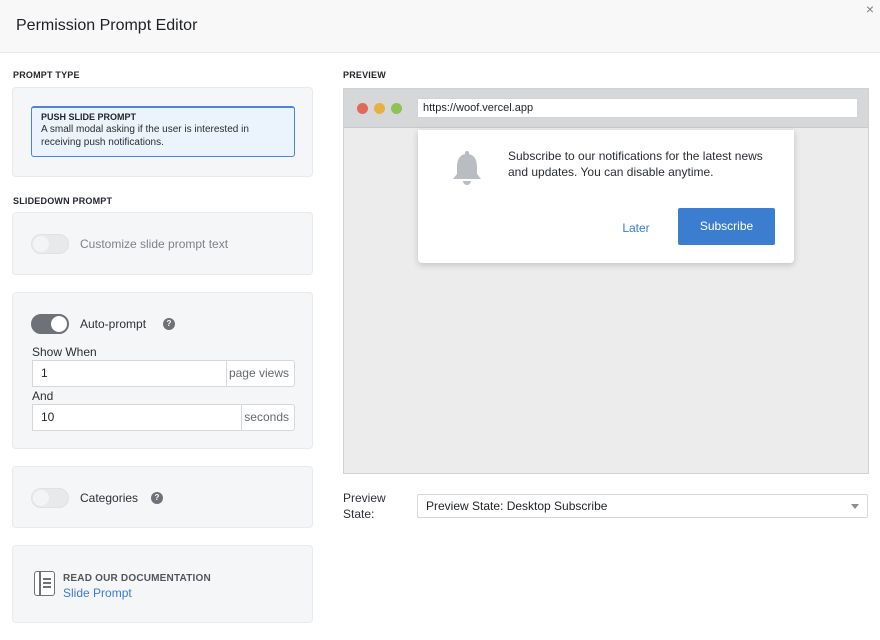  Describe the element at coordinates (129, 373) in the screenshot. I see `page-views-input: 1` at that location.